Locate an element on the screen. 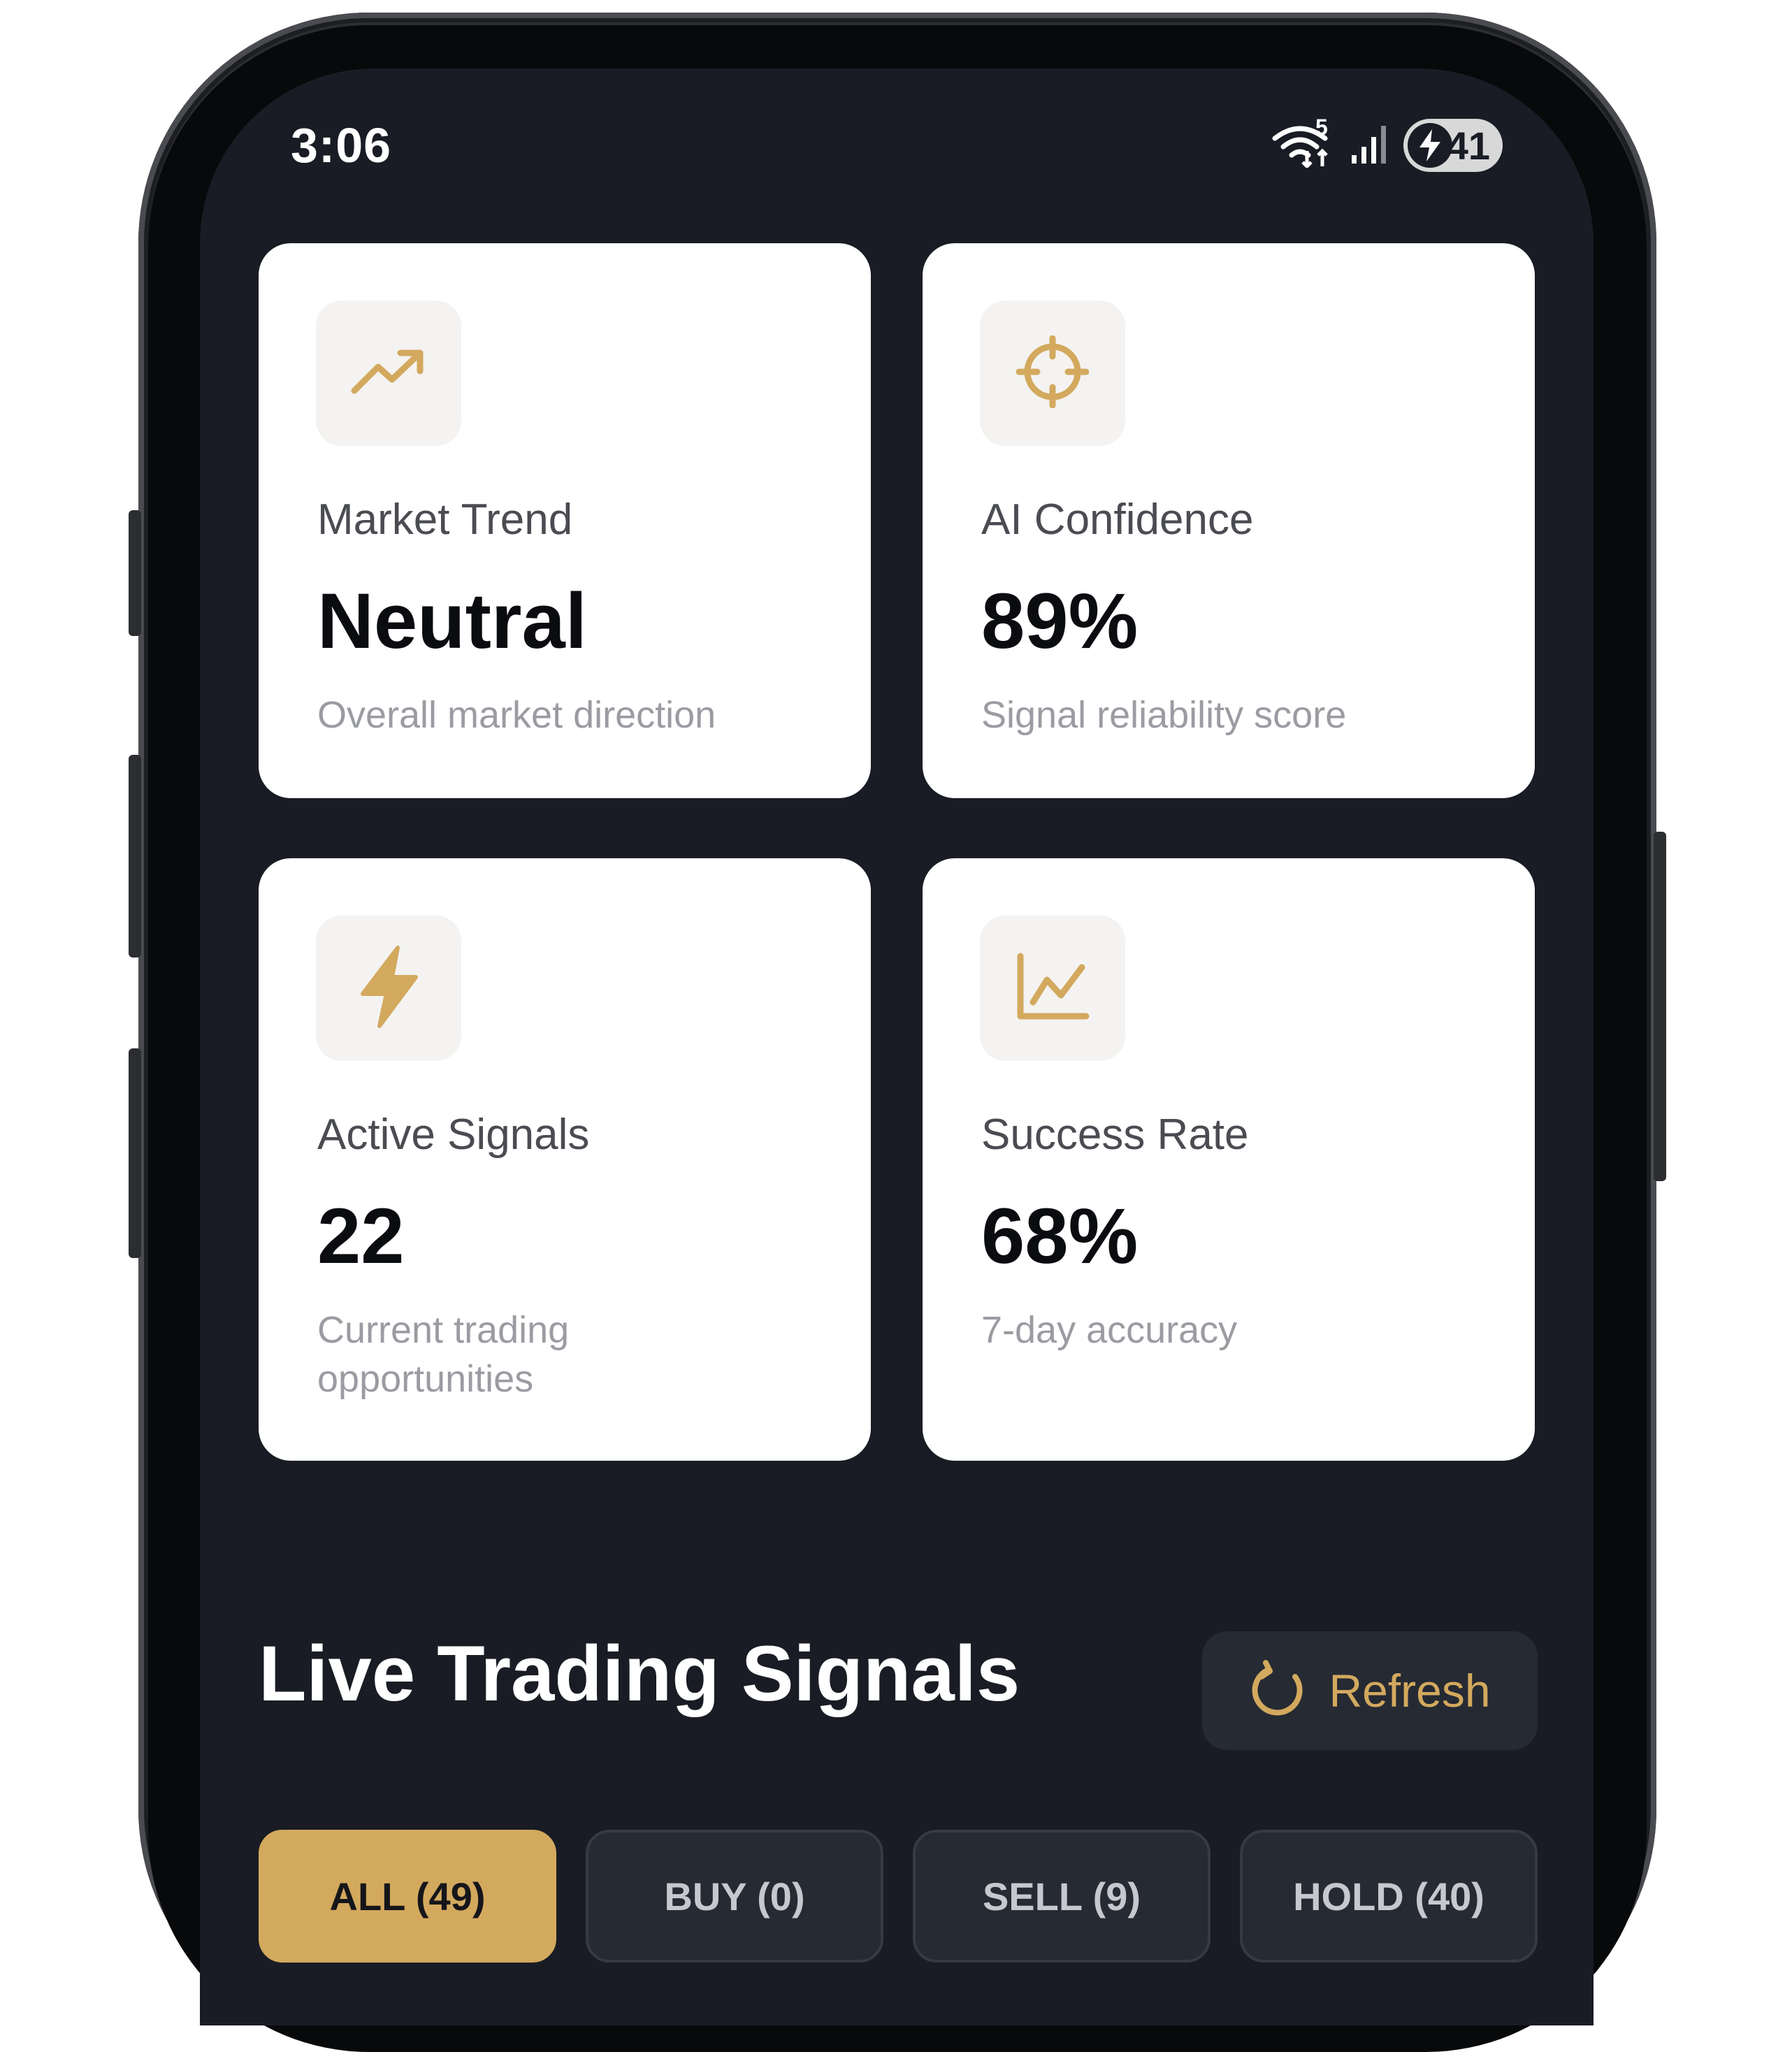 Image resolution: width=1792 pixels, height=2052 pixels. card-value: Neutral is located at coordinates (452, 621).